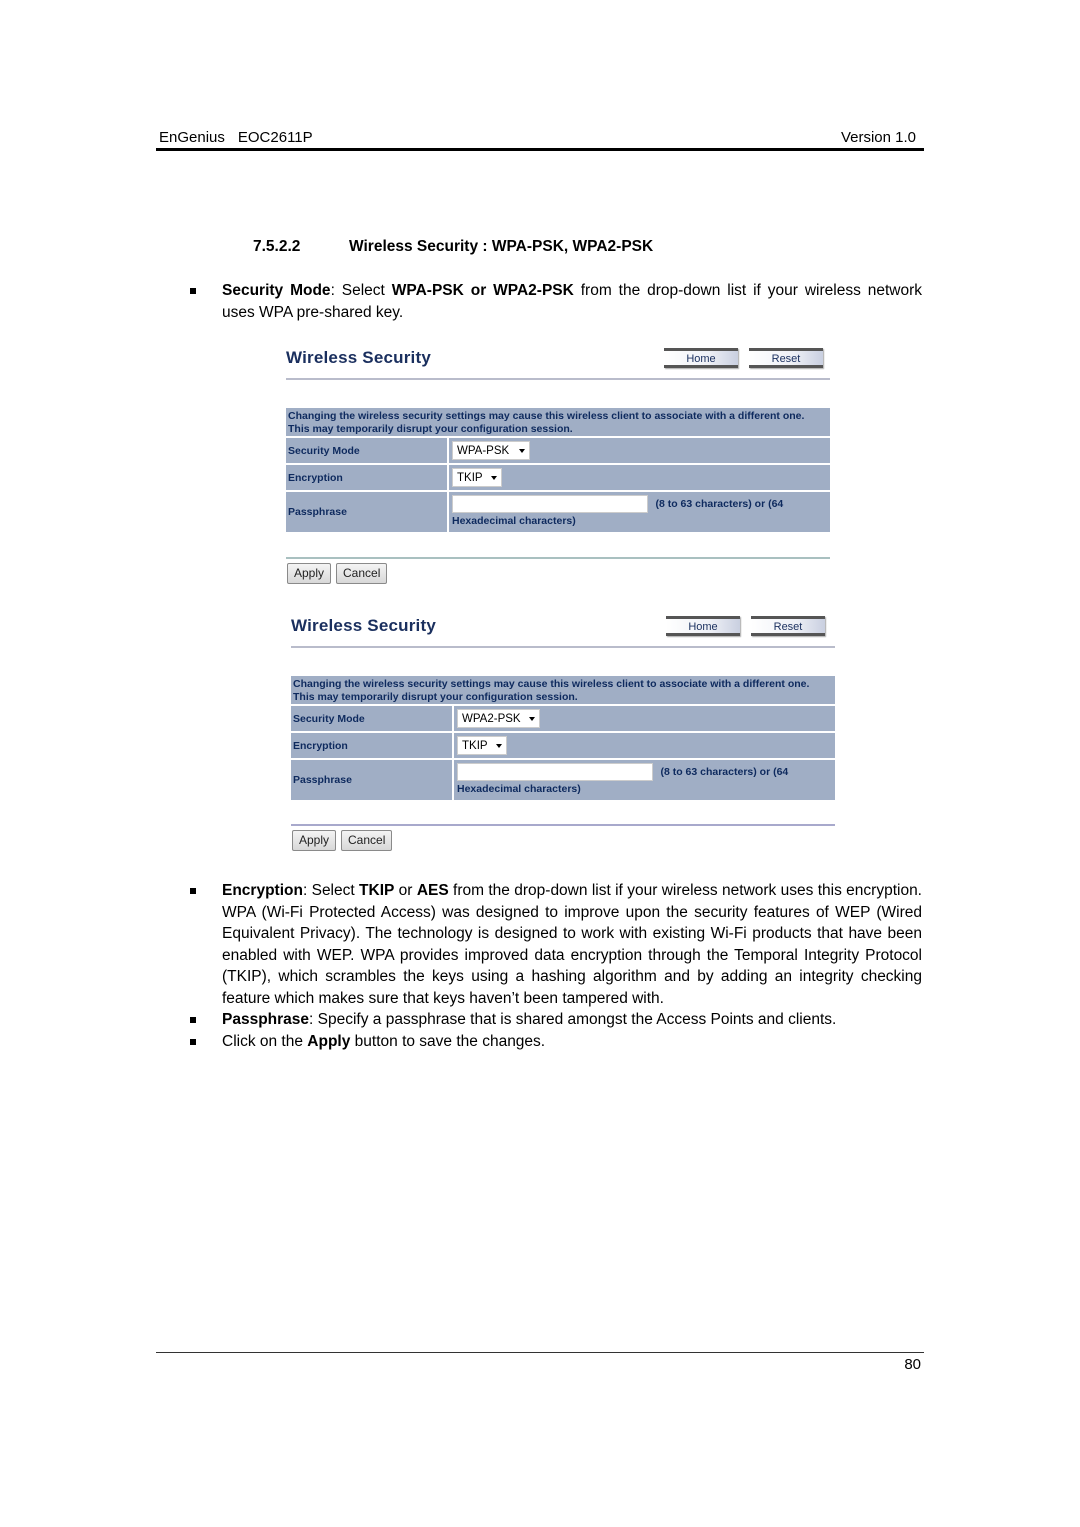 The width and height of the screenshot is (1080, 1527). I want to click on security-mode-select: WPA-PSK, so click(491, 450).